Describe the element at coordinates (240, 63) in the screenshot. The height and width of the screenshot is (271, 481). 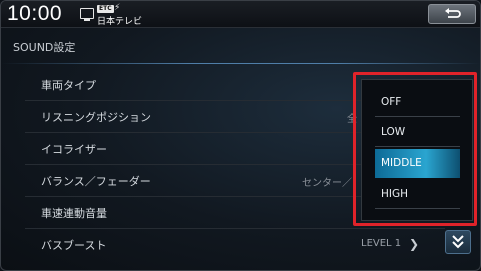
I see `title-divider` at that location.